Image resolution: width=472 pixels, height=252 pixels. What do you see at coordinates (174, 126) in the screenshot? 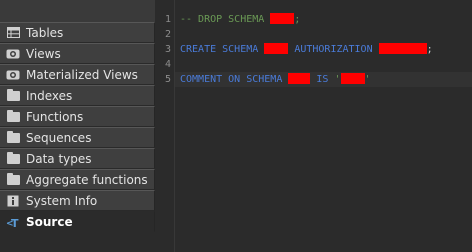
I see `gutter-divider` at bounding box center [174, 126].